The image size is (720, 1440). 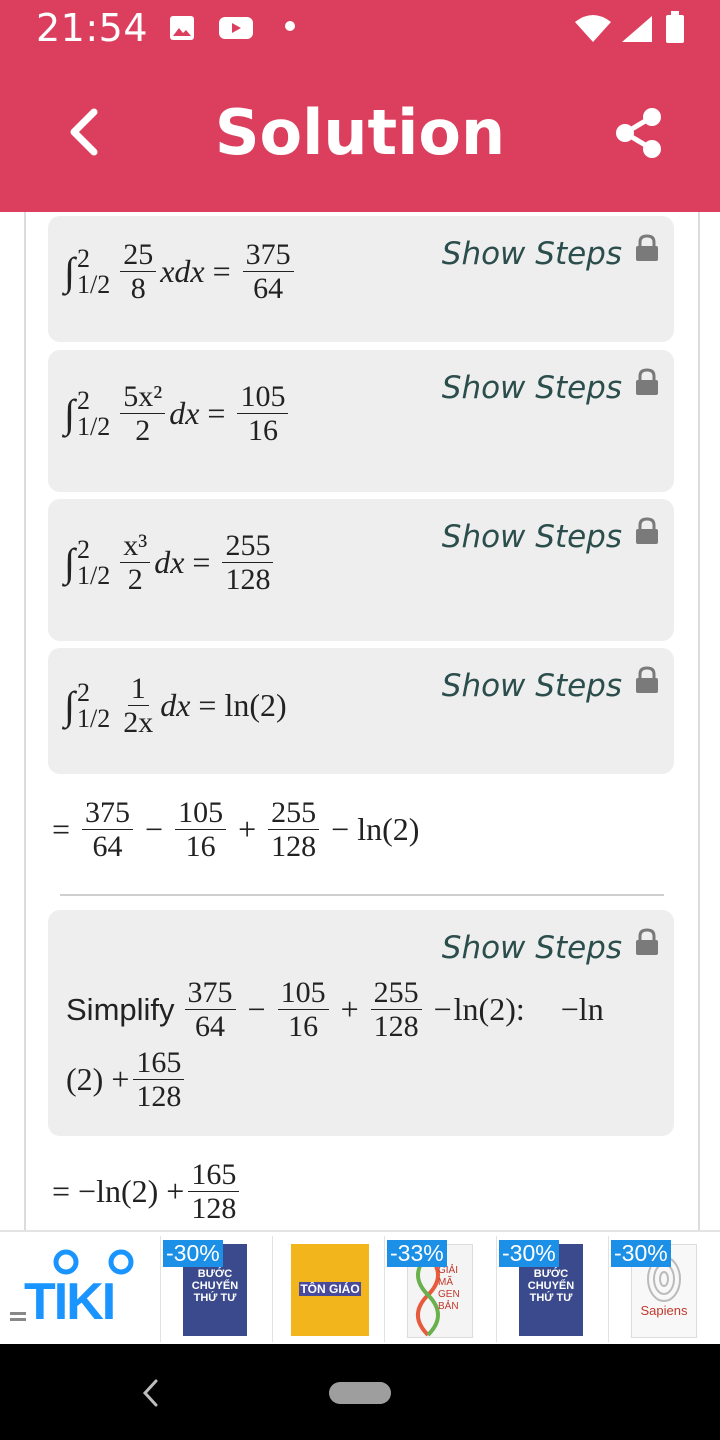 I want to click on integral-equation: ∫ 2 1/2 25 8 xdx = 375 64, so click(x=181, y=271).